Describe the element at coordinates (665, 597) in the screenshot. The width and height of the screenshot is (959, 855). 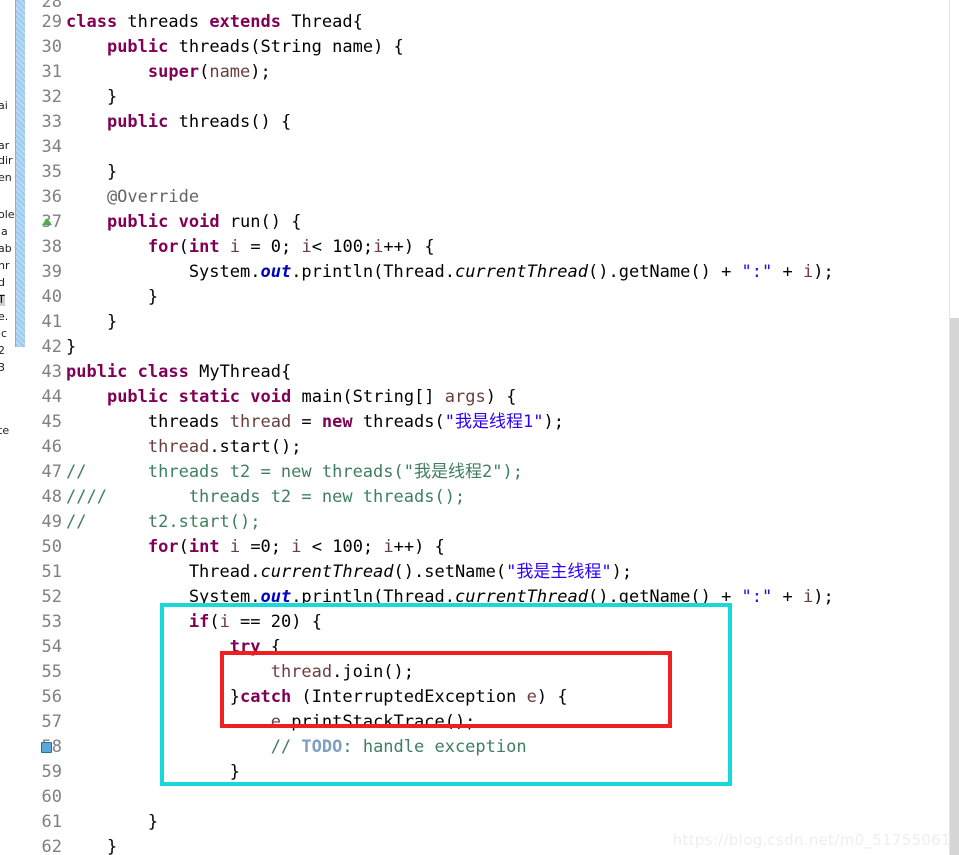
I see `code-token: ().getName() +` at that location.